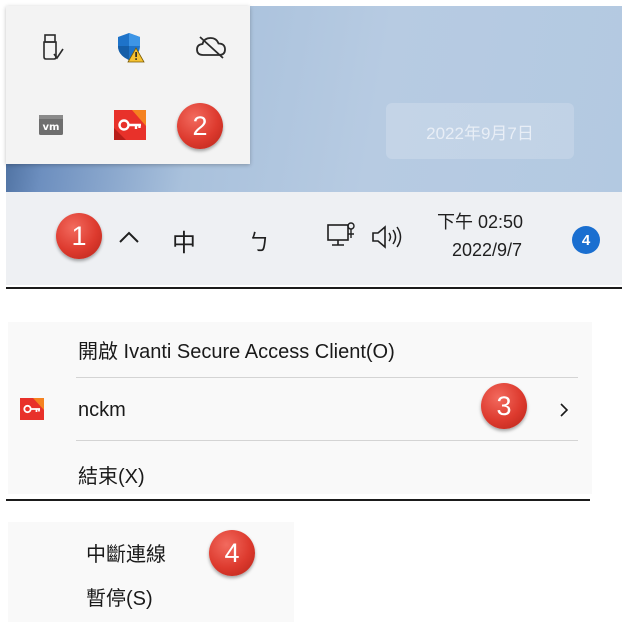 This screenshot has width=625, height=629. Describe the element at coordinates (200, 126) in the screenshot. I see `step-marker-2: 2` at that location.